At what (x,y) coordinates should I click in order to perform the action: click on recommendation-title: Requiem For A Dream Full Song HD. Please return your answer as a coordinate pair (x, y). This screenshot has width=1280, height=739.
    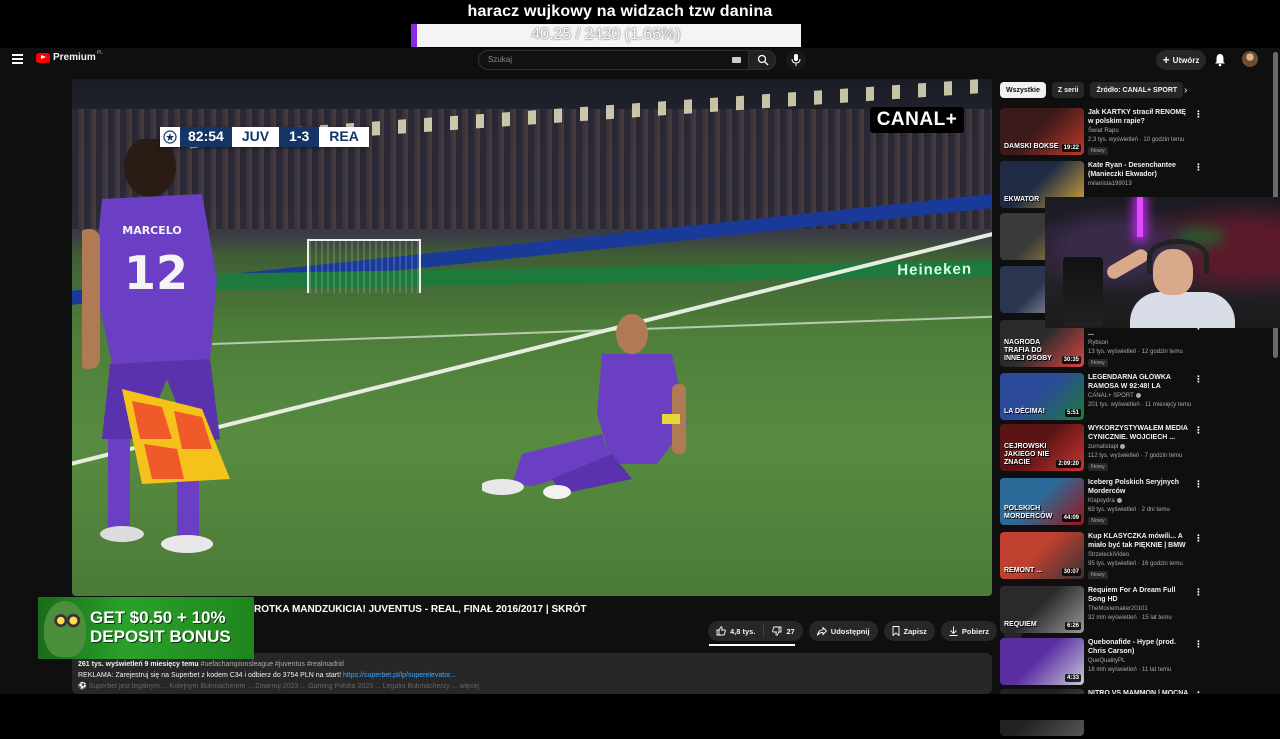
    Looking at the image, I should click on (1139, 595).